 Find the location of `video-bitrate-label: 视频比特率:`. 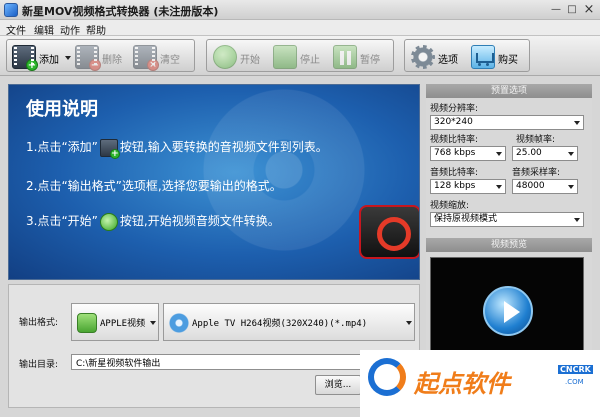

video-bitrate-label: 视频比特率: is located at coordinates (454, 140).